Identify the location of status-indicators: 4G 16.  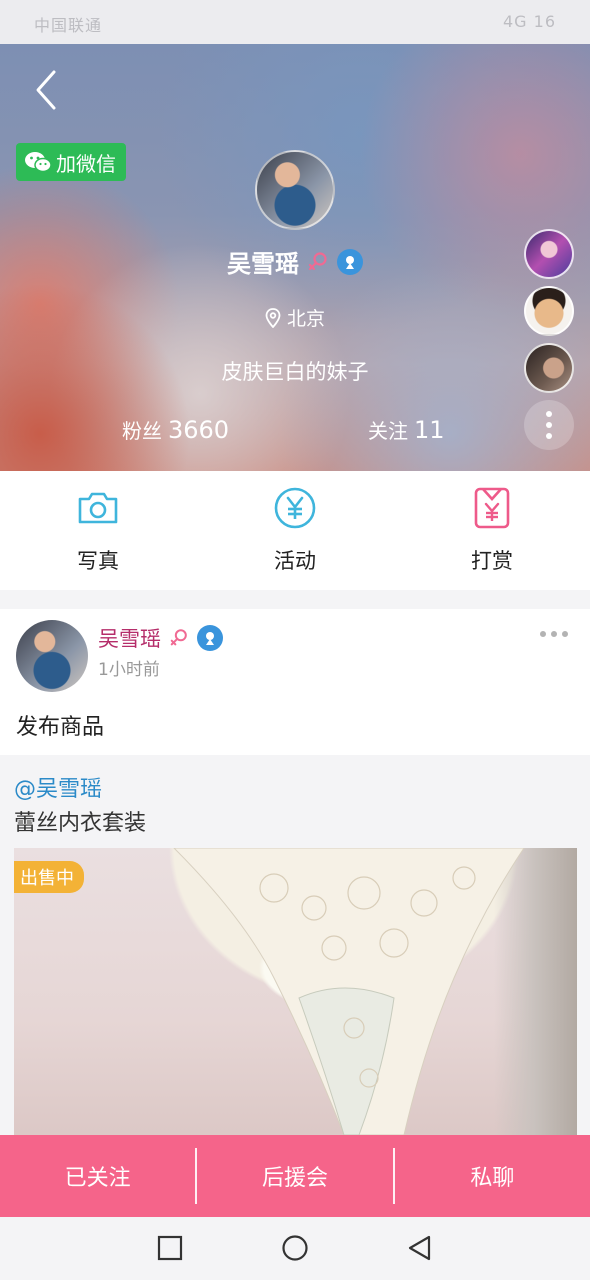
(529, 21).